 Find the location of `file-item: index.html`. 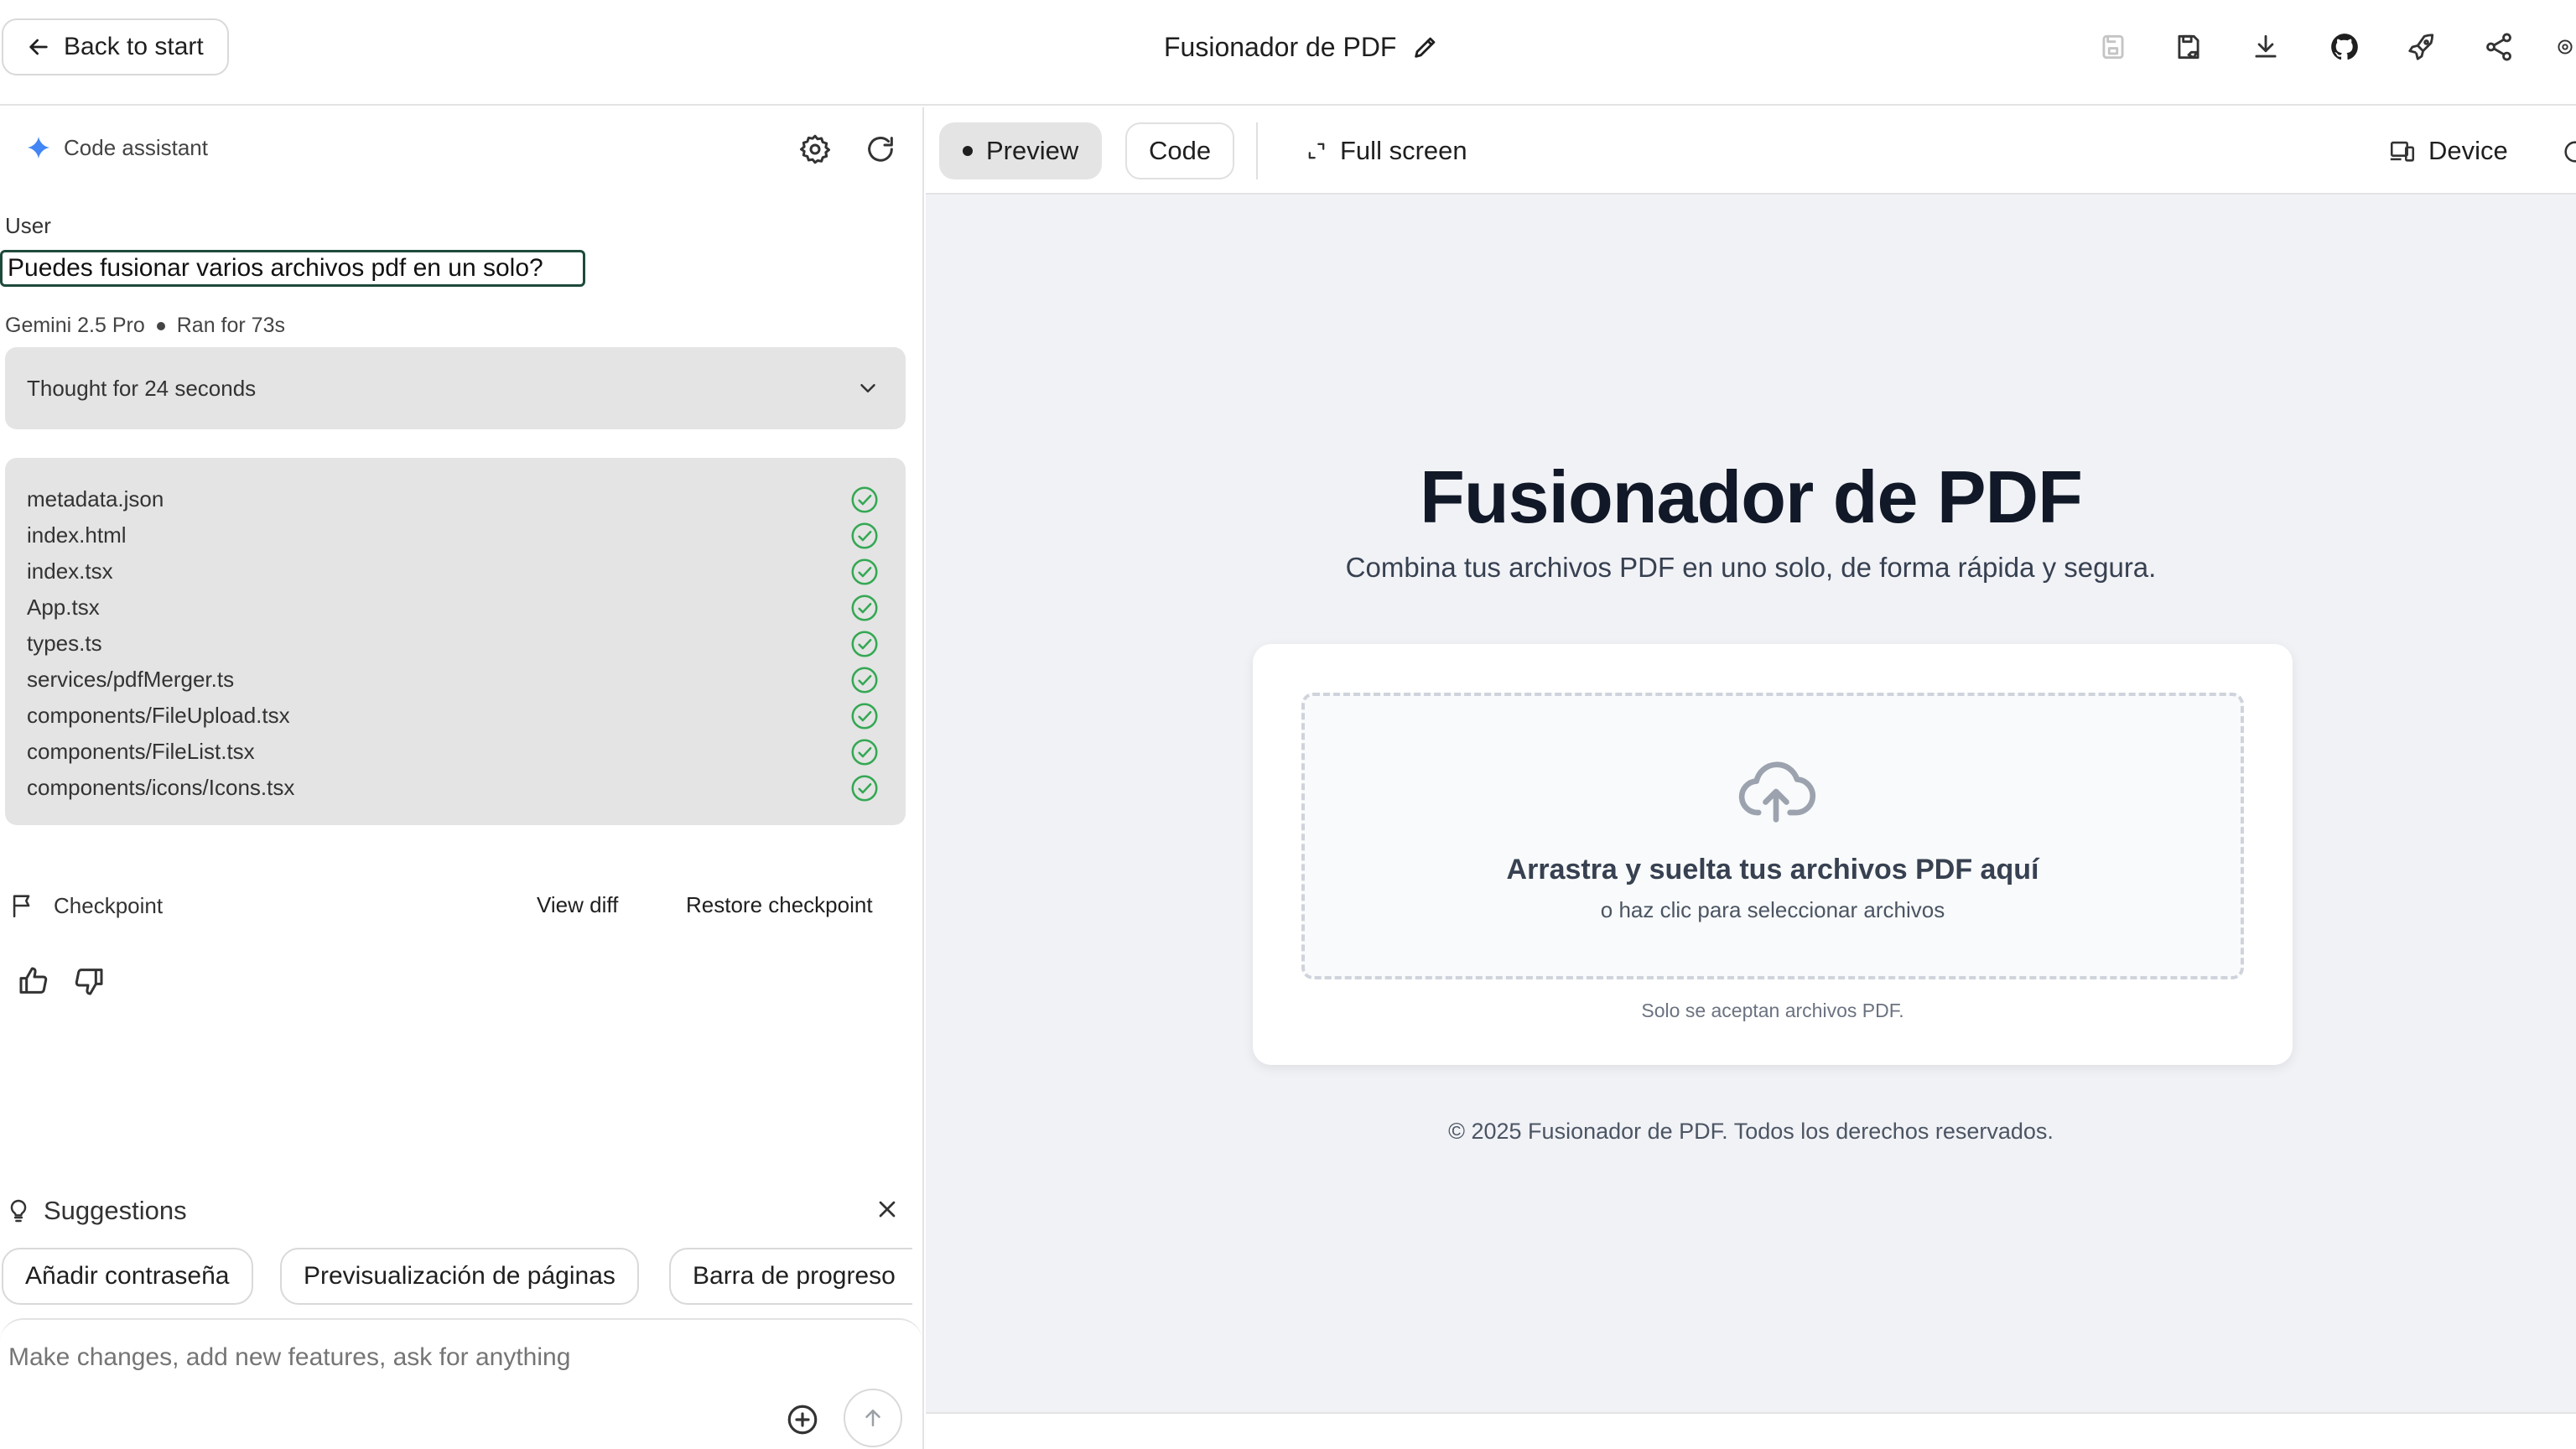

file-item: index.html is located at coordinates (459, 535).